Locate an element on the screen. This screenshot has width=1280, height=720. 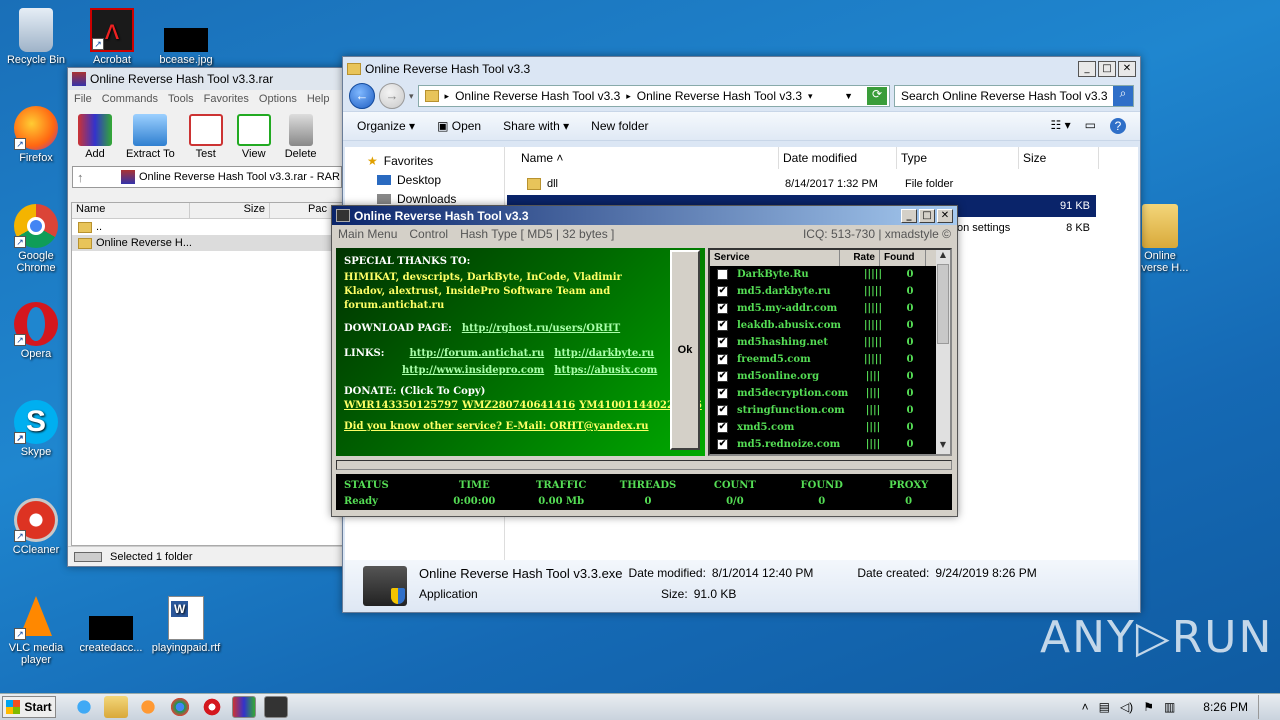
show-desktop-button is located at coordinates (1264, 707).